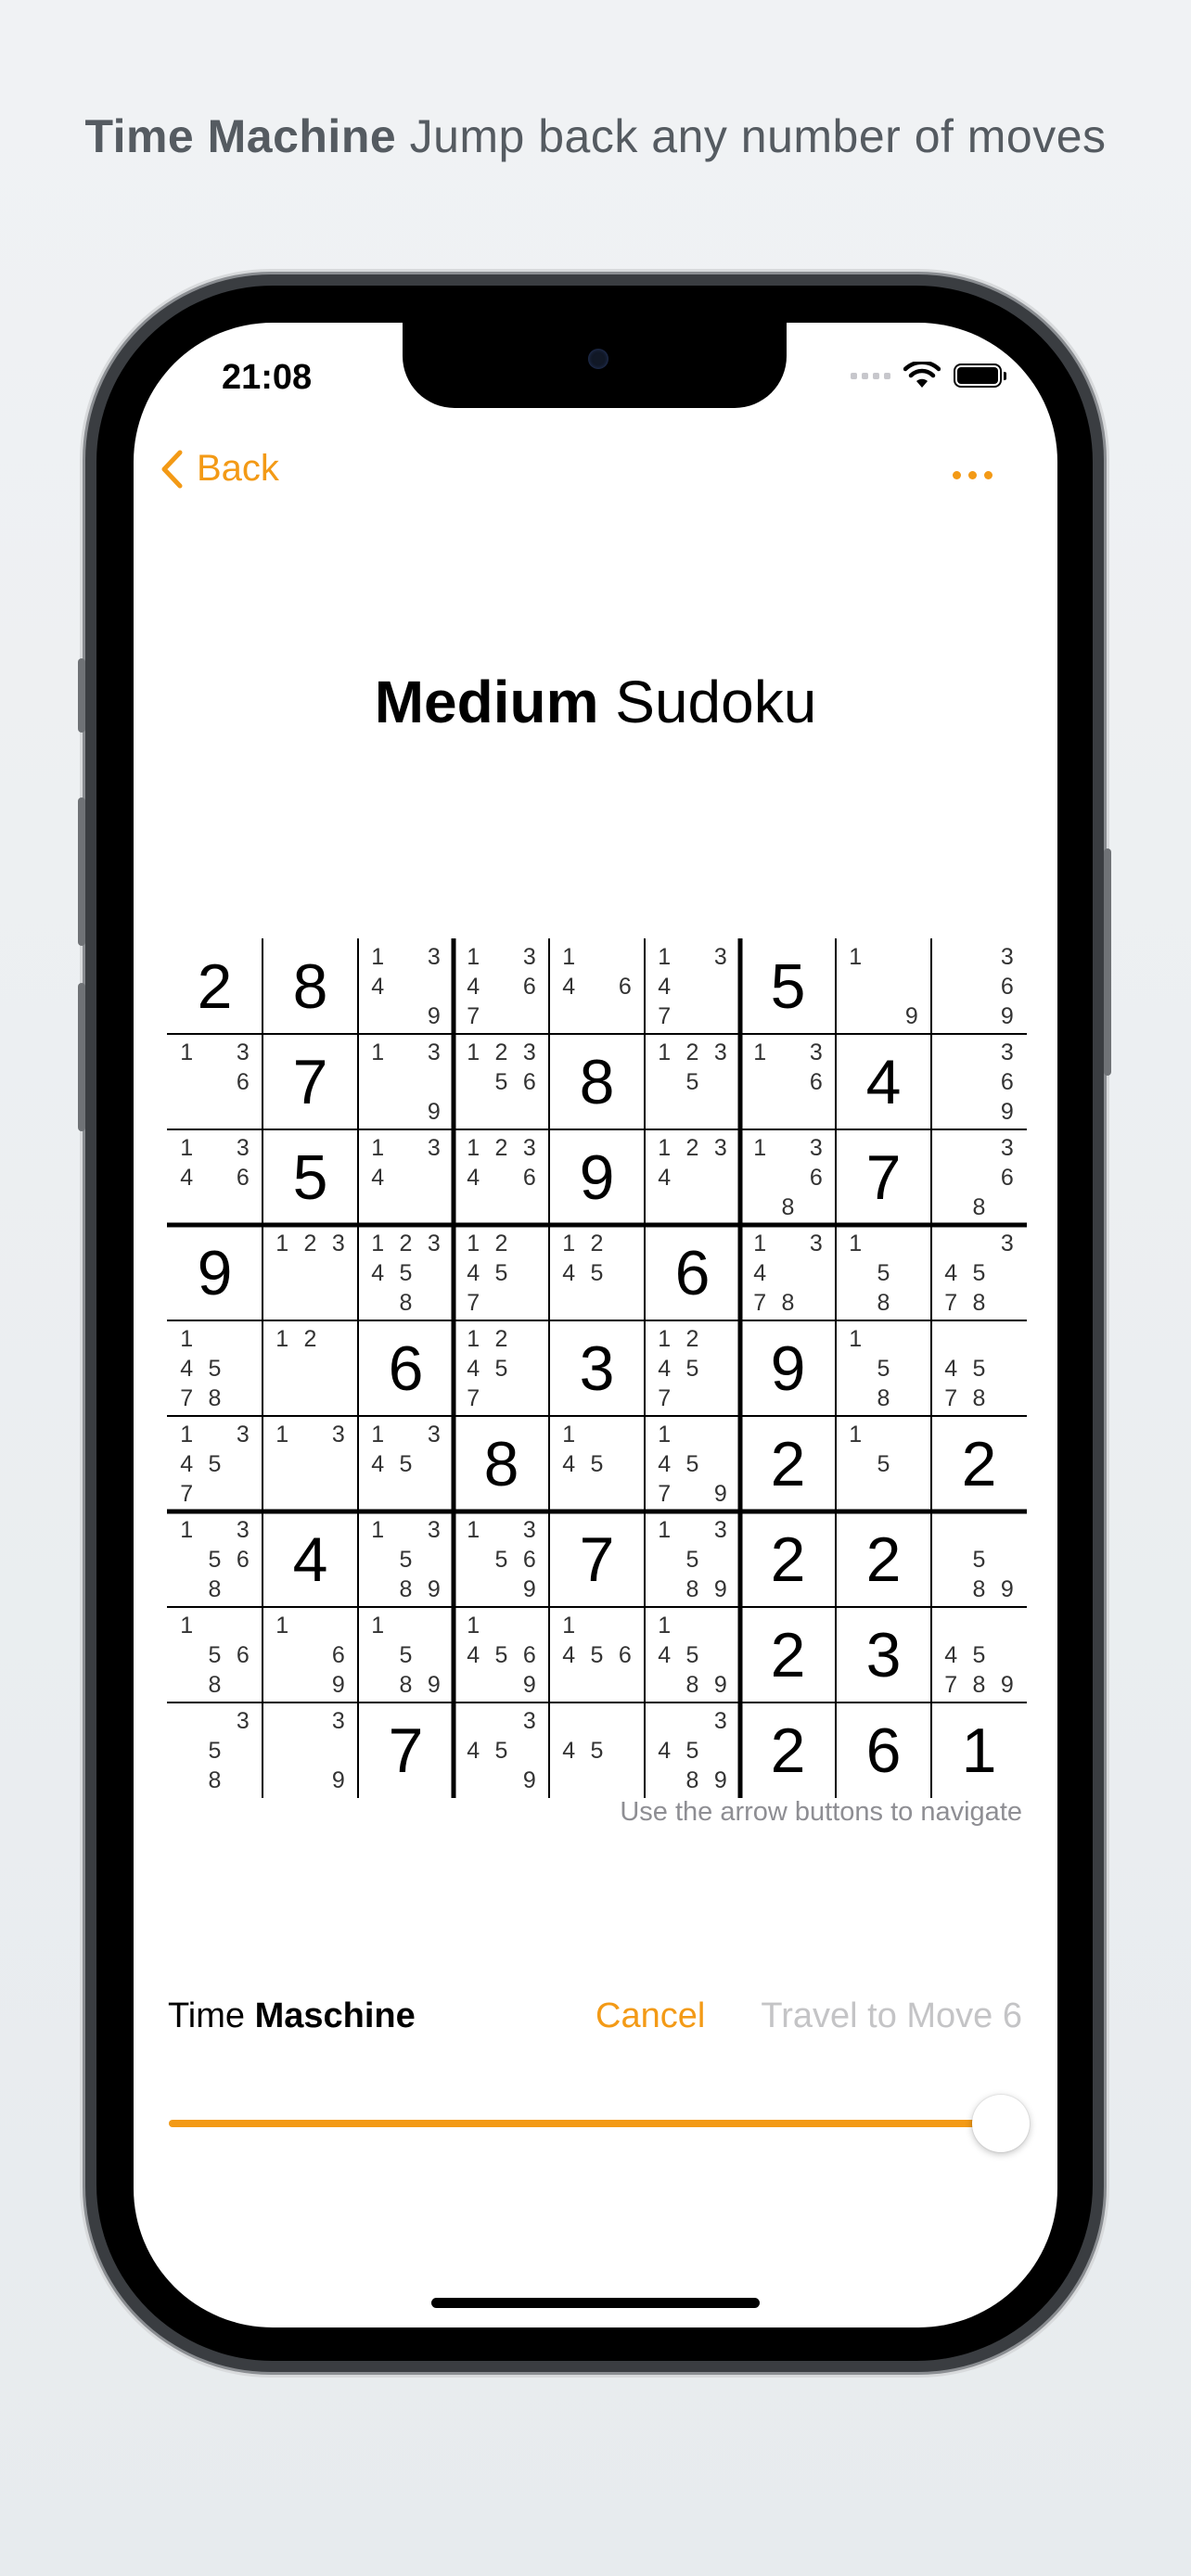 The height and width of the screenshot is (2576, 1191). Describe the element at coordinates (501, 1559) in the screenshot. I see `sudoku-cell: 1 356 9` at that location.